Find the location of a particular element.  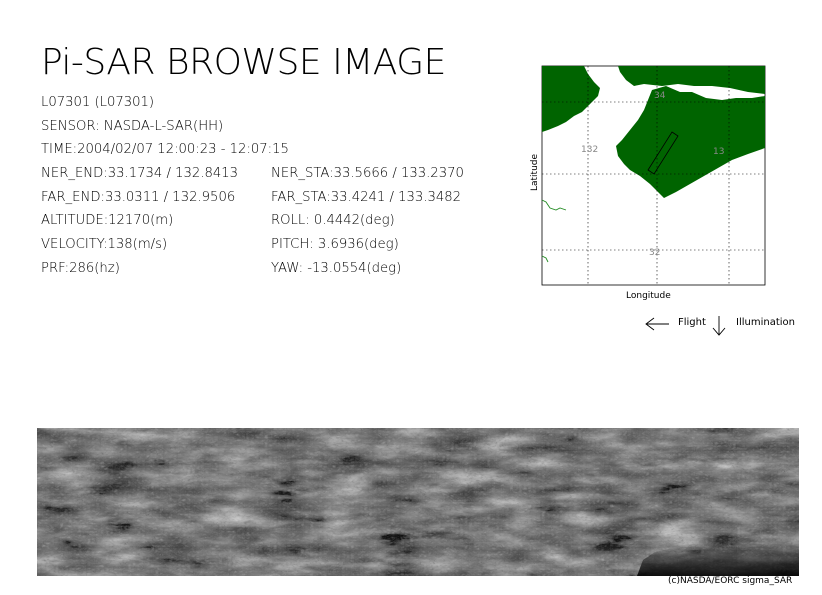

grid-label-32: 32 is located at coordinates (654, 253).